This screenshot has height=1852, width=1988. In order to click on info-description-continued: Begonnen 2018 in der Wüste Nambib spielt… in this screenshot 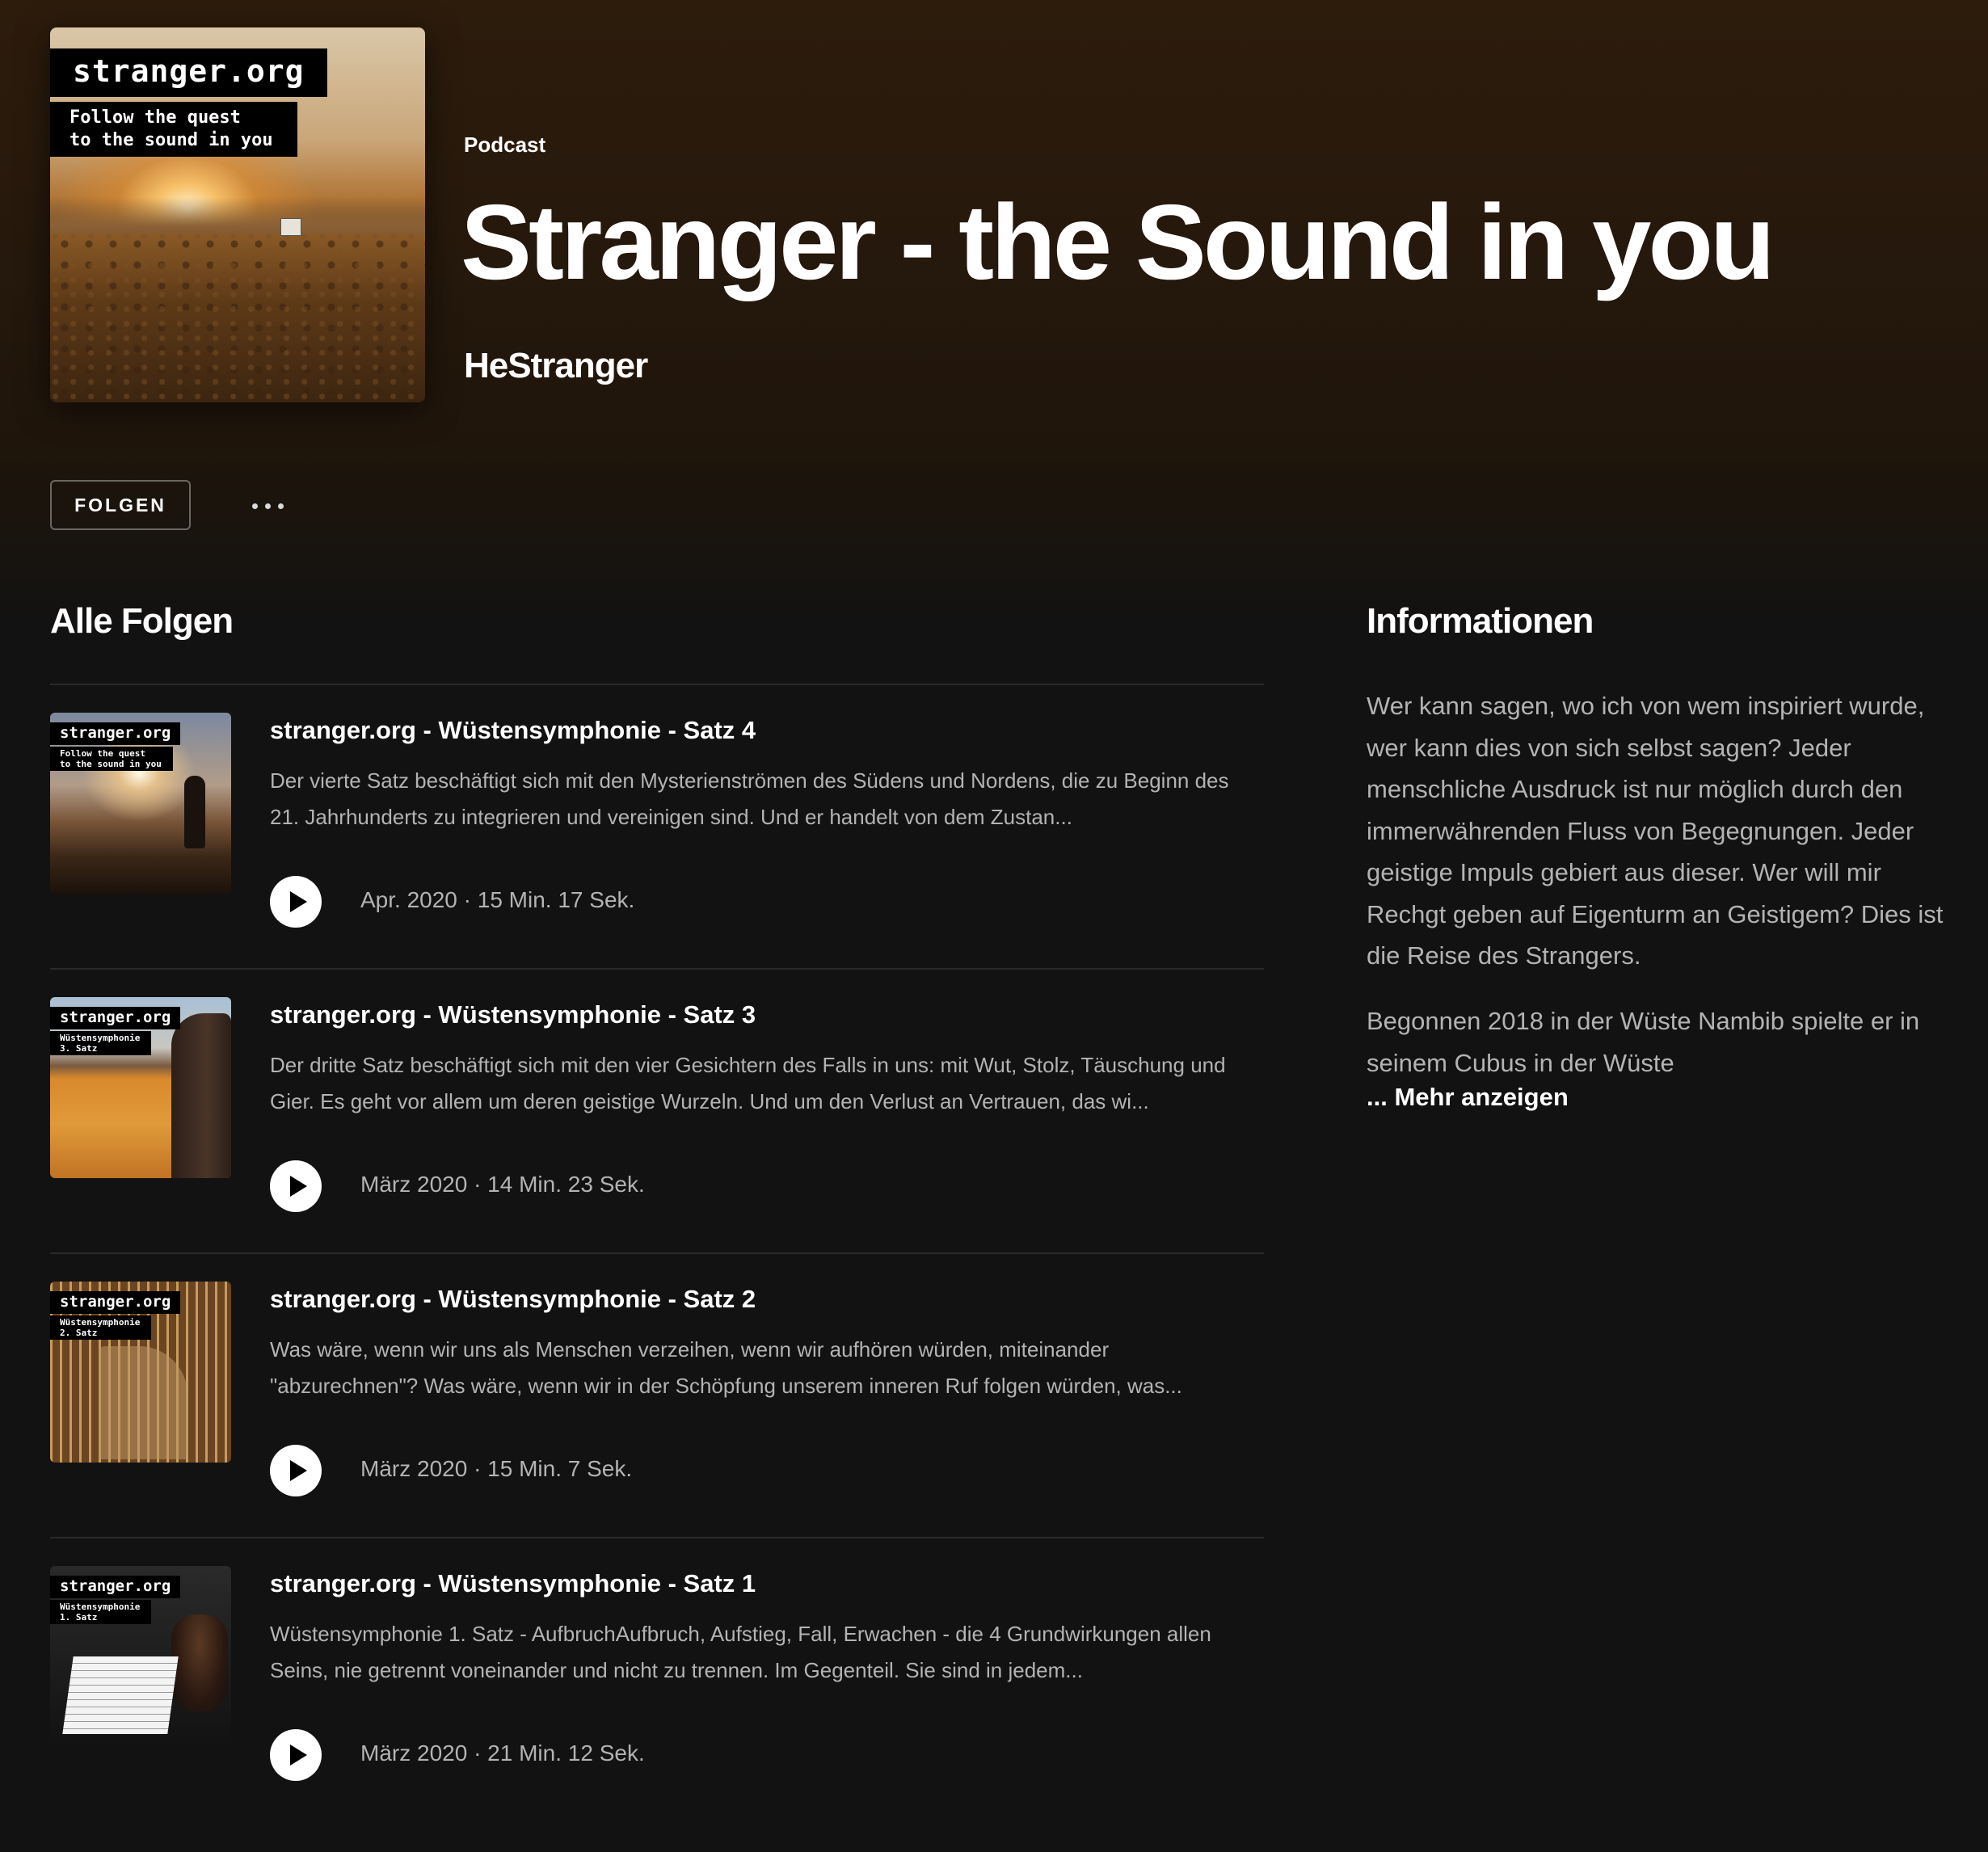, I will do `click(1643, 1042)`.